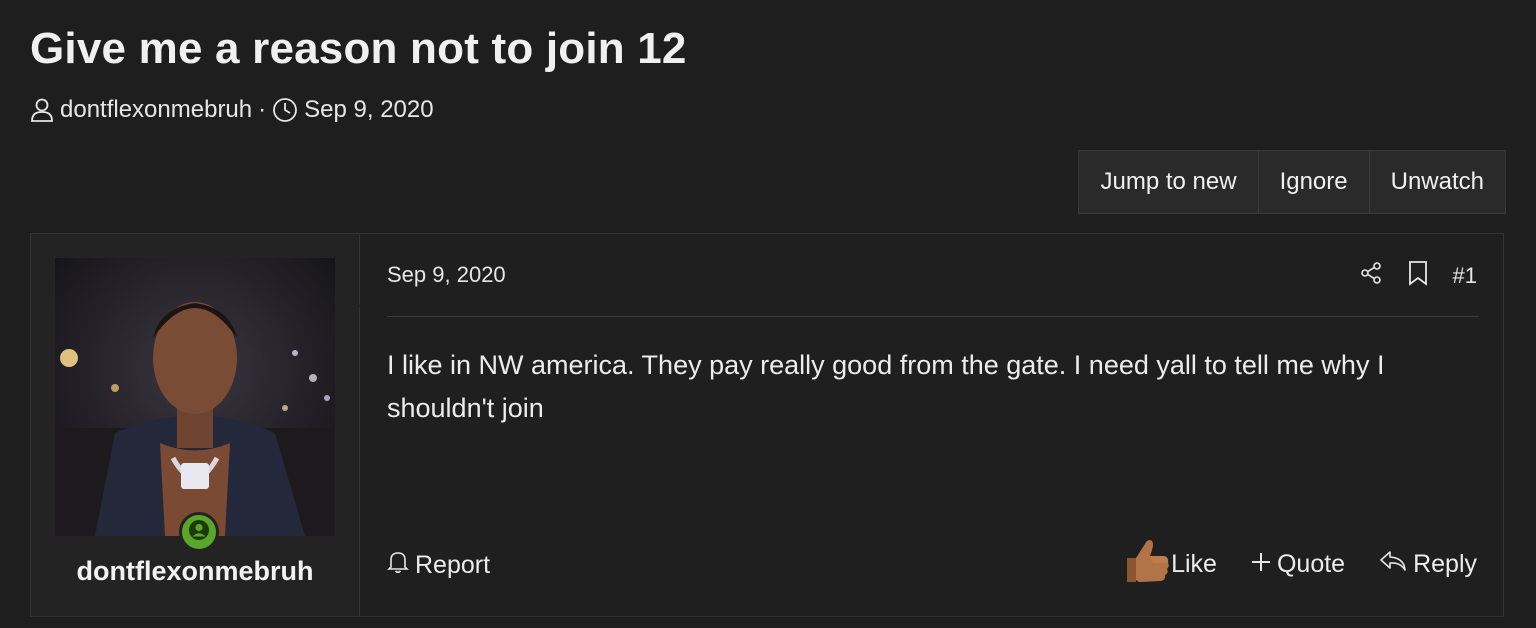 The height and width of the screenshot is (628, 1536). What do you see at coordinates (1194, 564) in the screenshot?
I see `like-label: Like` at bounding box center [1194, 564].